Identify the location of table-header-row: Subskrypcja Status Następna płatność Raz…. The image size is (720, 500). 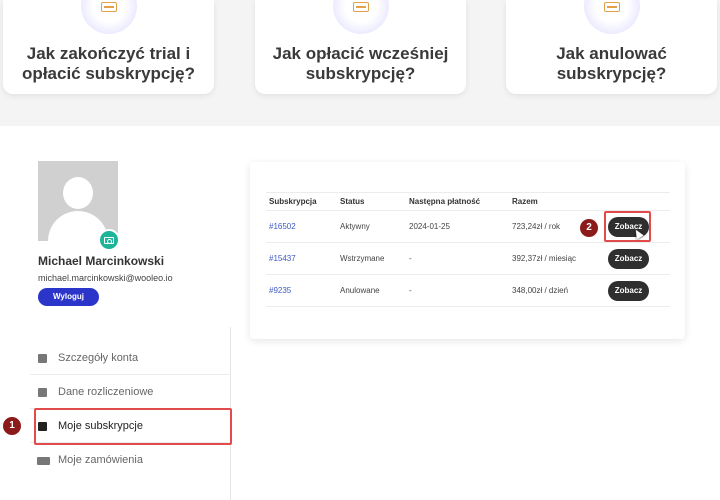
(468, 201).